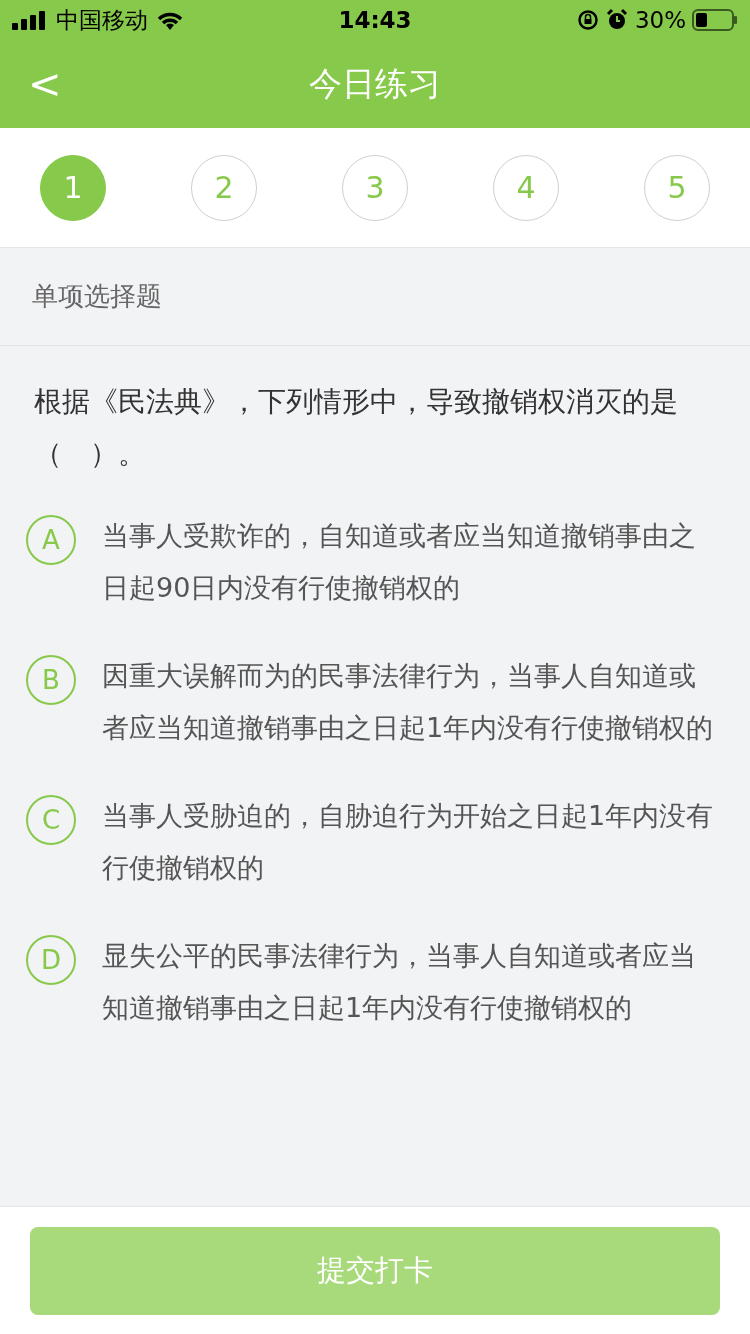 Image resolution: width=750 pixels, height=1334 pixels. Describe the element at coordinates (399, 982) in the screenshot. I see `option-text: 显失公平的民事法律行为，当事人自知道或者应当知道撤销事由之日起1年内没有行使撤销权的` at that location.